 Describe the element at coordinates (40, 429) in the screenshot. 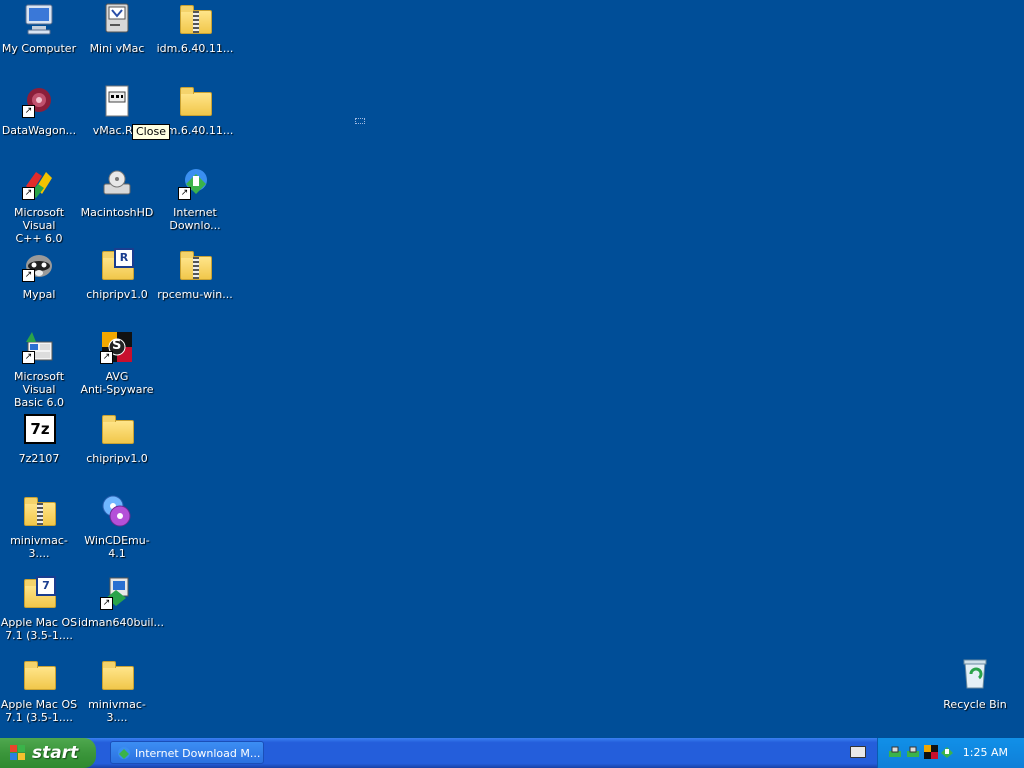

I see `7z-logo-icon: 7z` at that location.